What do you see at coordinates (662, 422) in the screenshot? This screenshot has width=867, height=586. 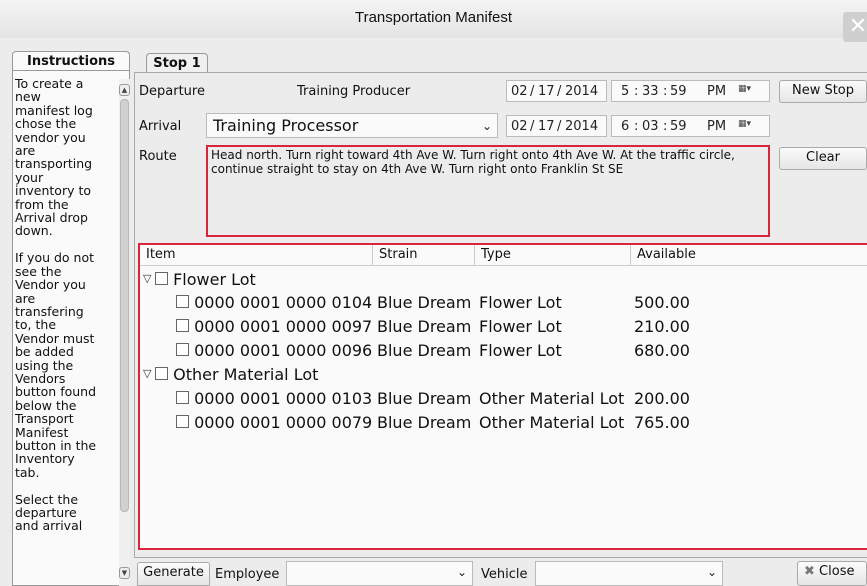 I see `cell-available: 765.00` at bounding box center [662, 422].